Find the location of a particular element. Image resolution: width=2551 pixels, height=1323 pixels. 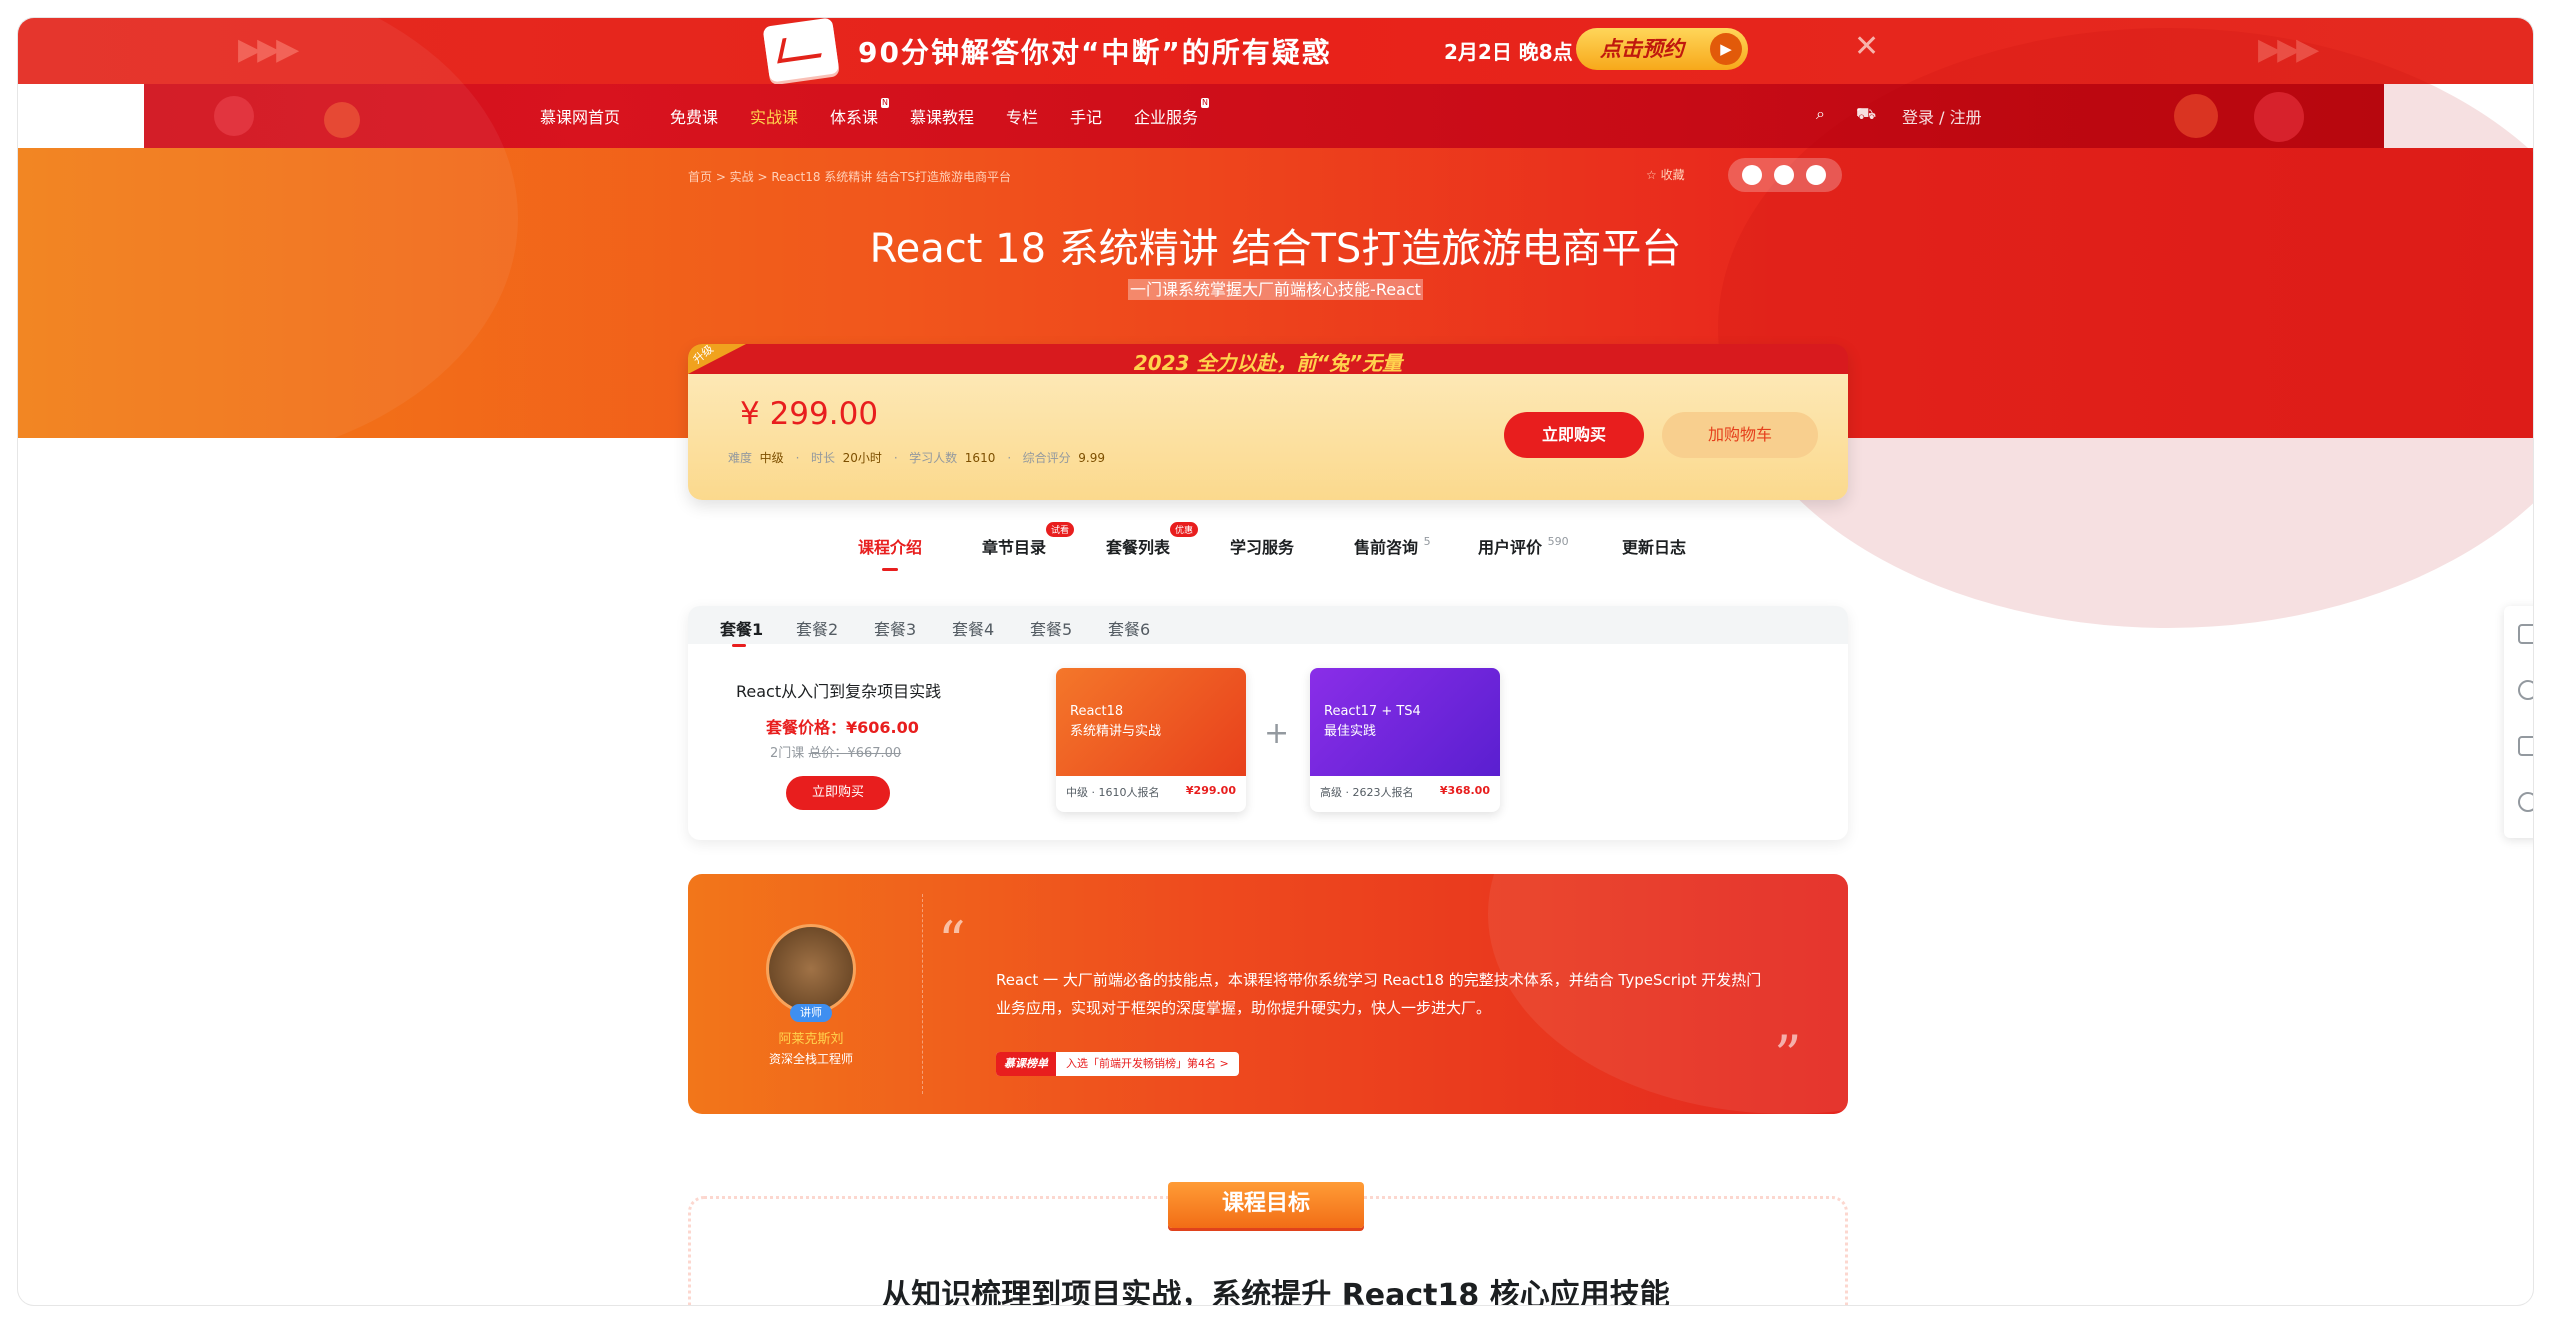

course-title: React 18 系统精讲 结合TS打造旅游电商平台 is located at coordinates (1275, 249).